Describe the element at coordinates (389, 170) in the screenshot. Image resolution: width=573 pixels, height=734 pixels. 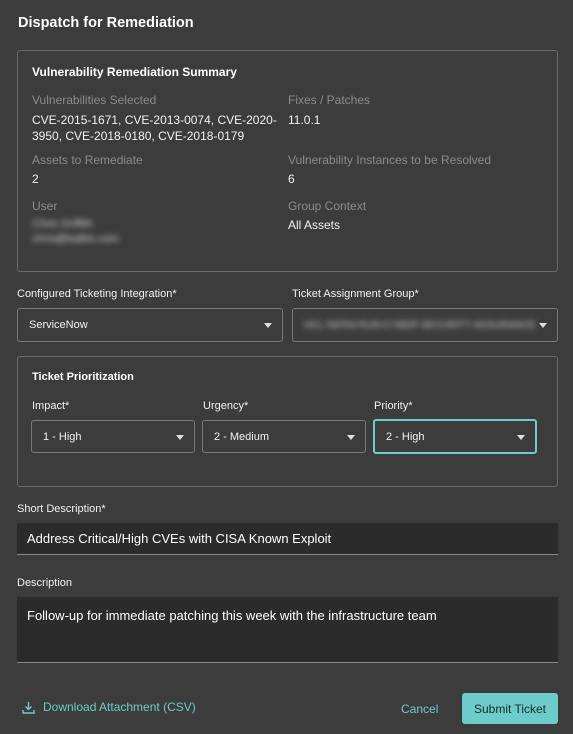
I see `instances-field: Vulnerability Instances to be Resolved 6` at that location.